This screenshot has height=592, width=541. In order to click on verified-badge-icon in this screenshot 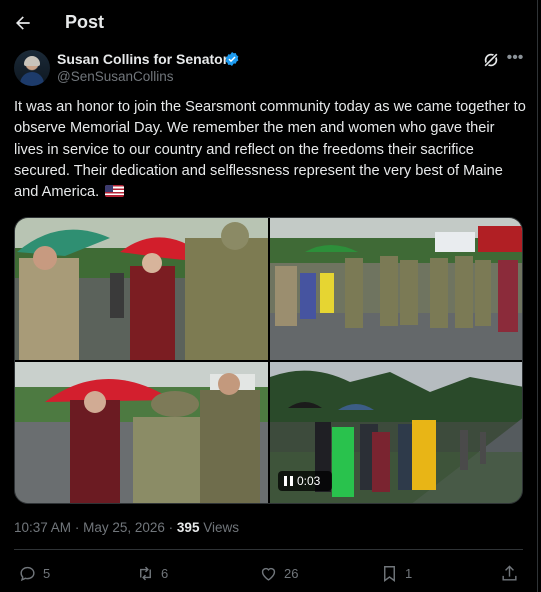, I will do `click(232, 59)`.